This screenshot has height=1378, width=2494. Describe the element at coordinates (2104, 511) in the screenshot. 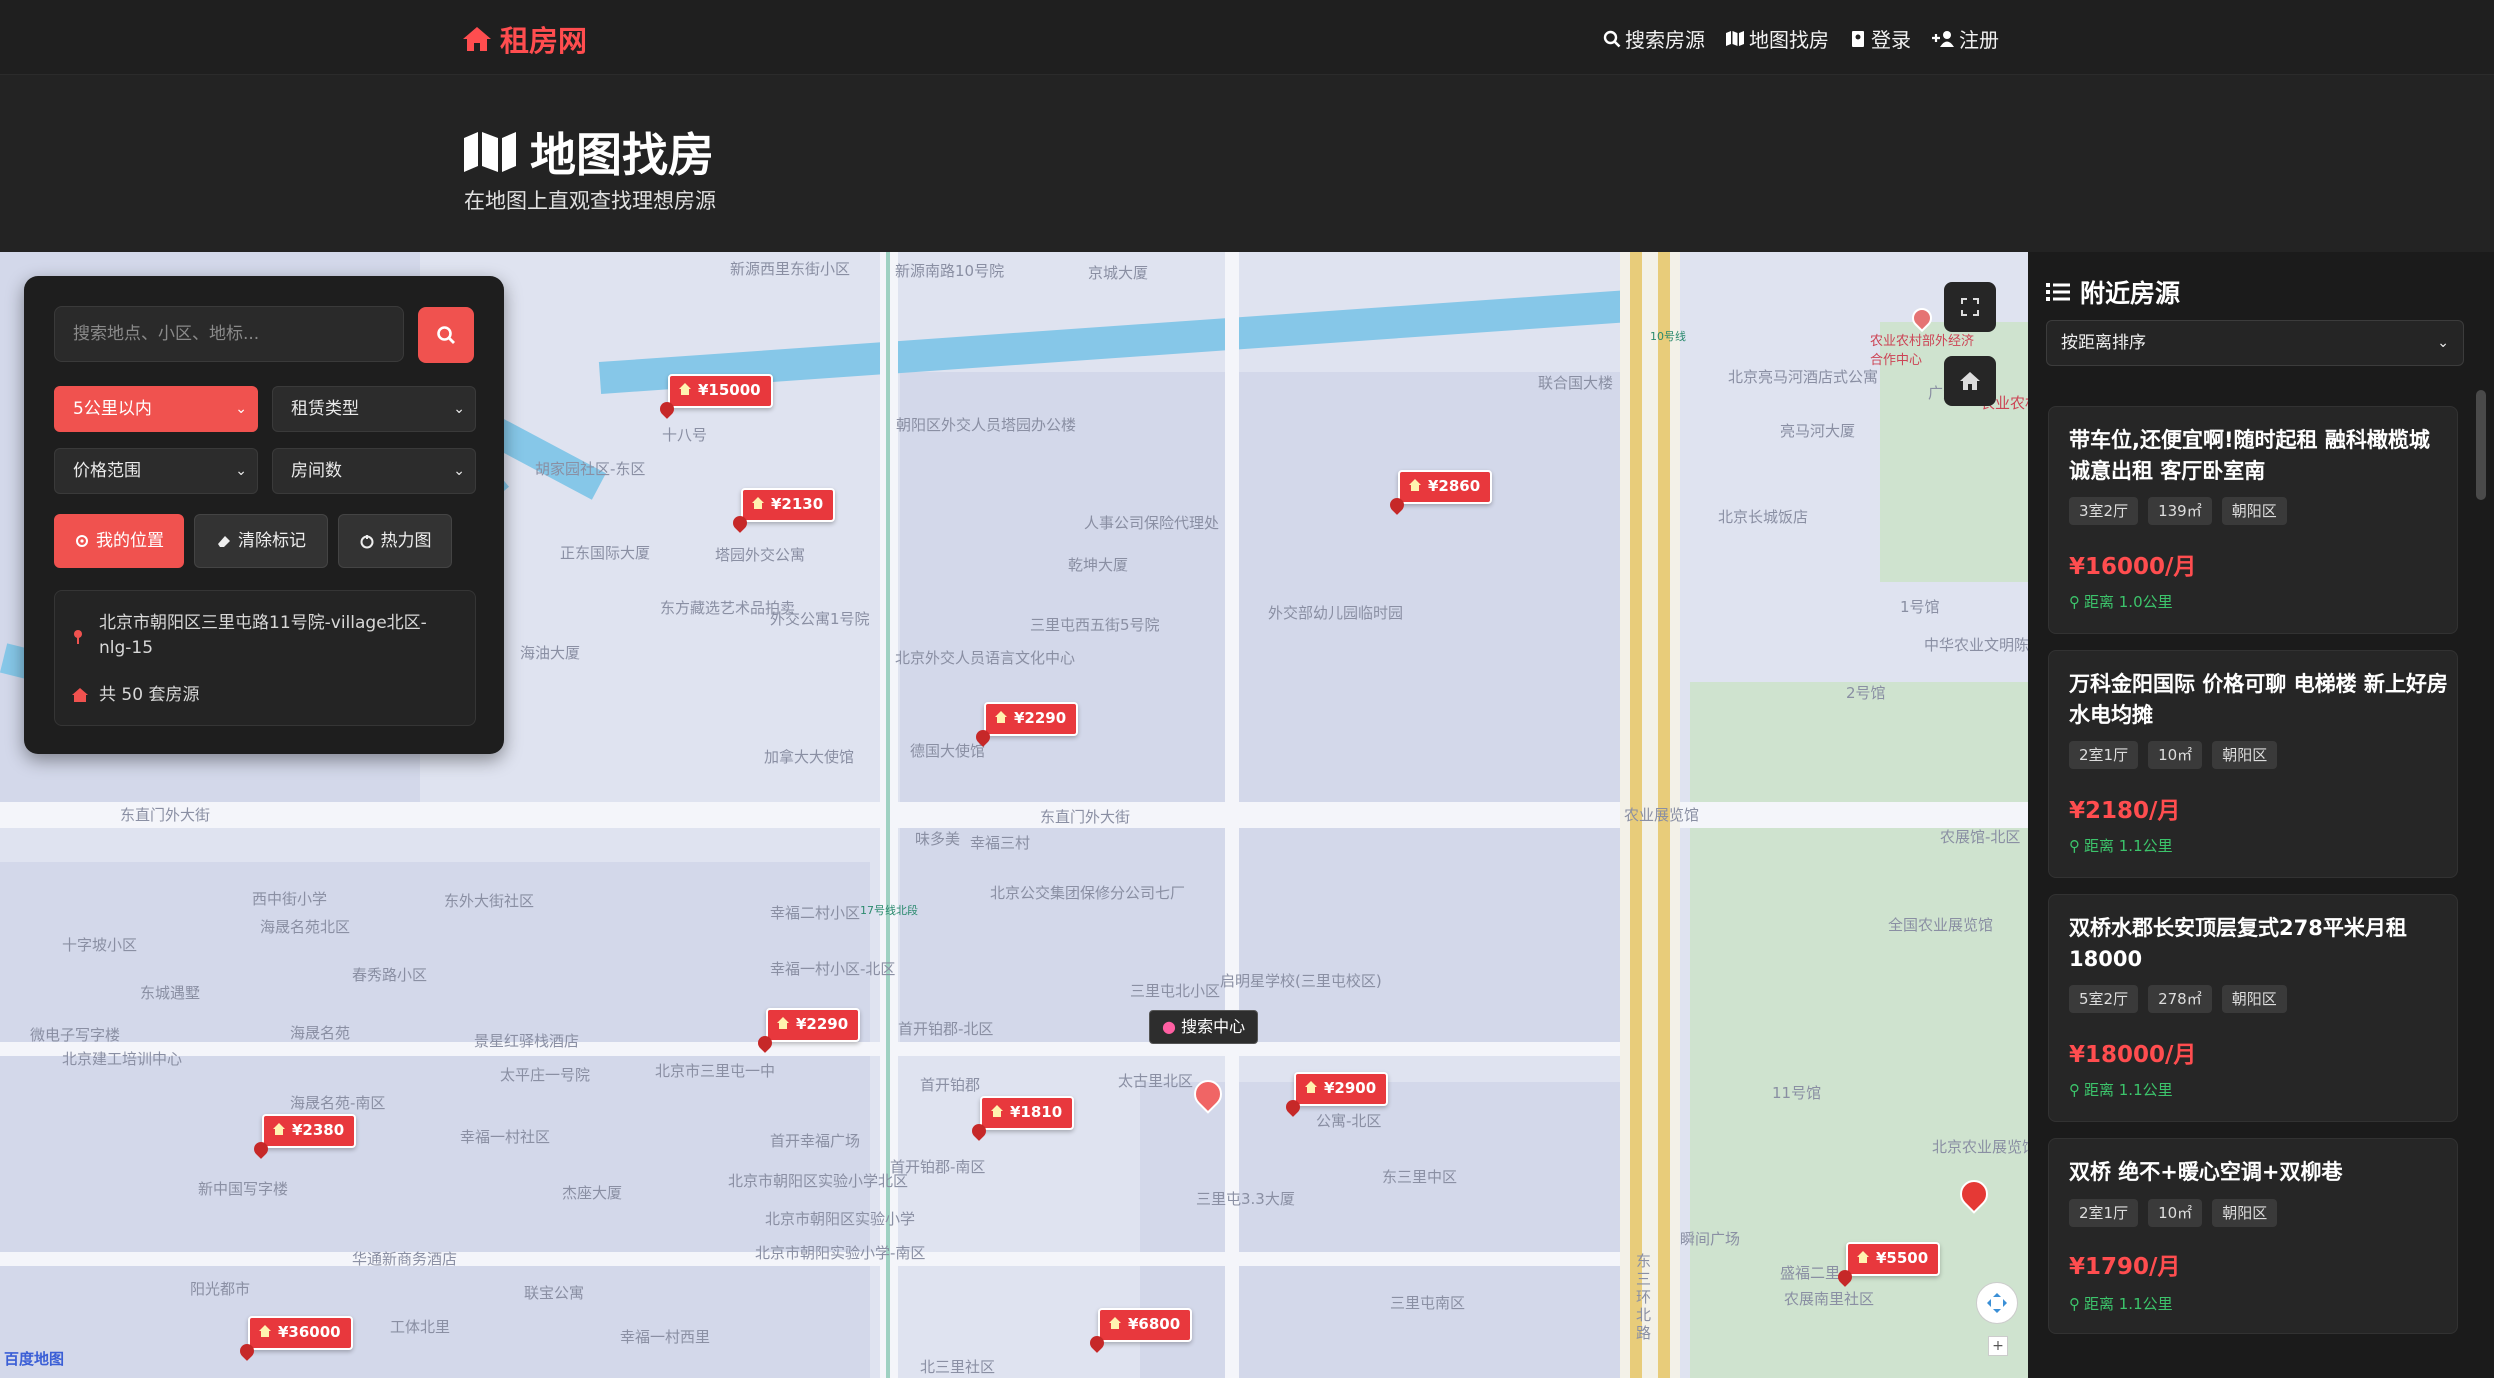

I see `listing-layout: 3室2厅` at that location.